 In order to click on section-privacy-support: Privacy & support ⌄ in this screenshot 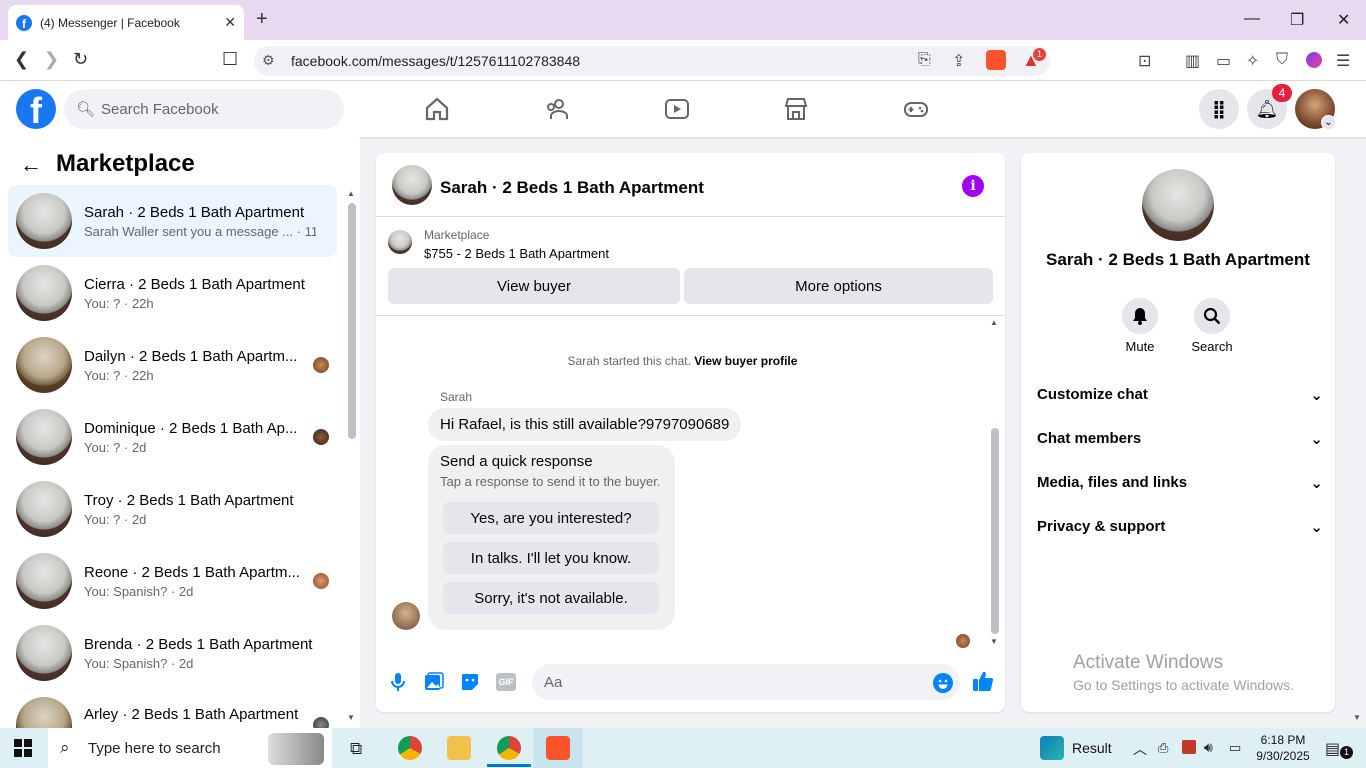, I will do `click(1180, 527)`.